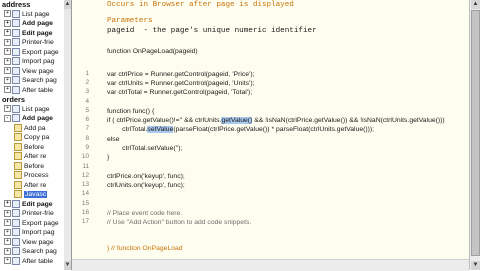 The height and width of the screenshot is (271, 480). Describe the element at coordinates (34, 147) in the screenshot. I see `tree-item-label: Before` at that location.